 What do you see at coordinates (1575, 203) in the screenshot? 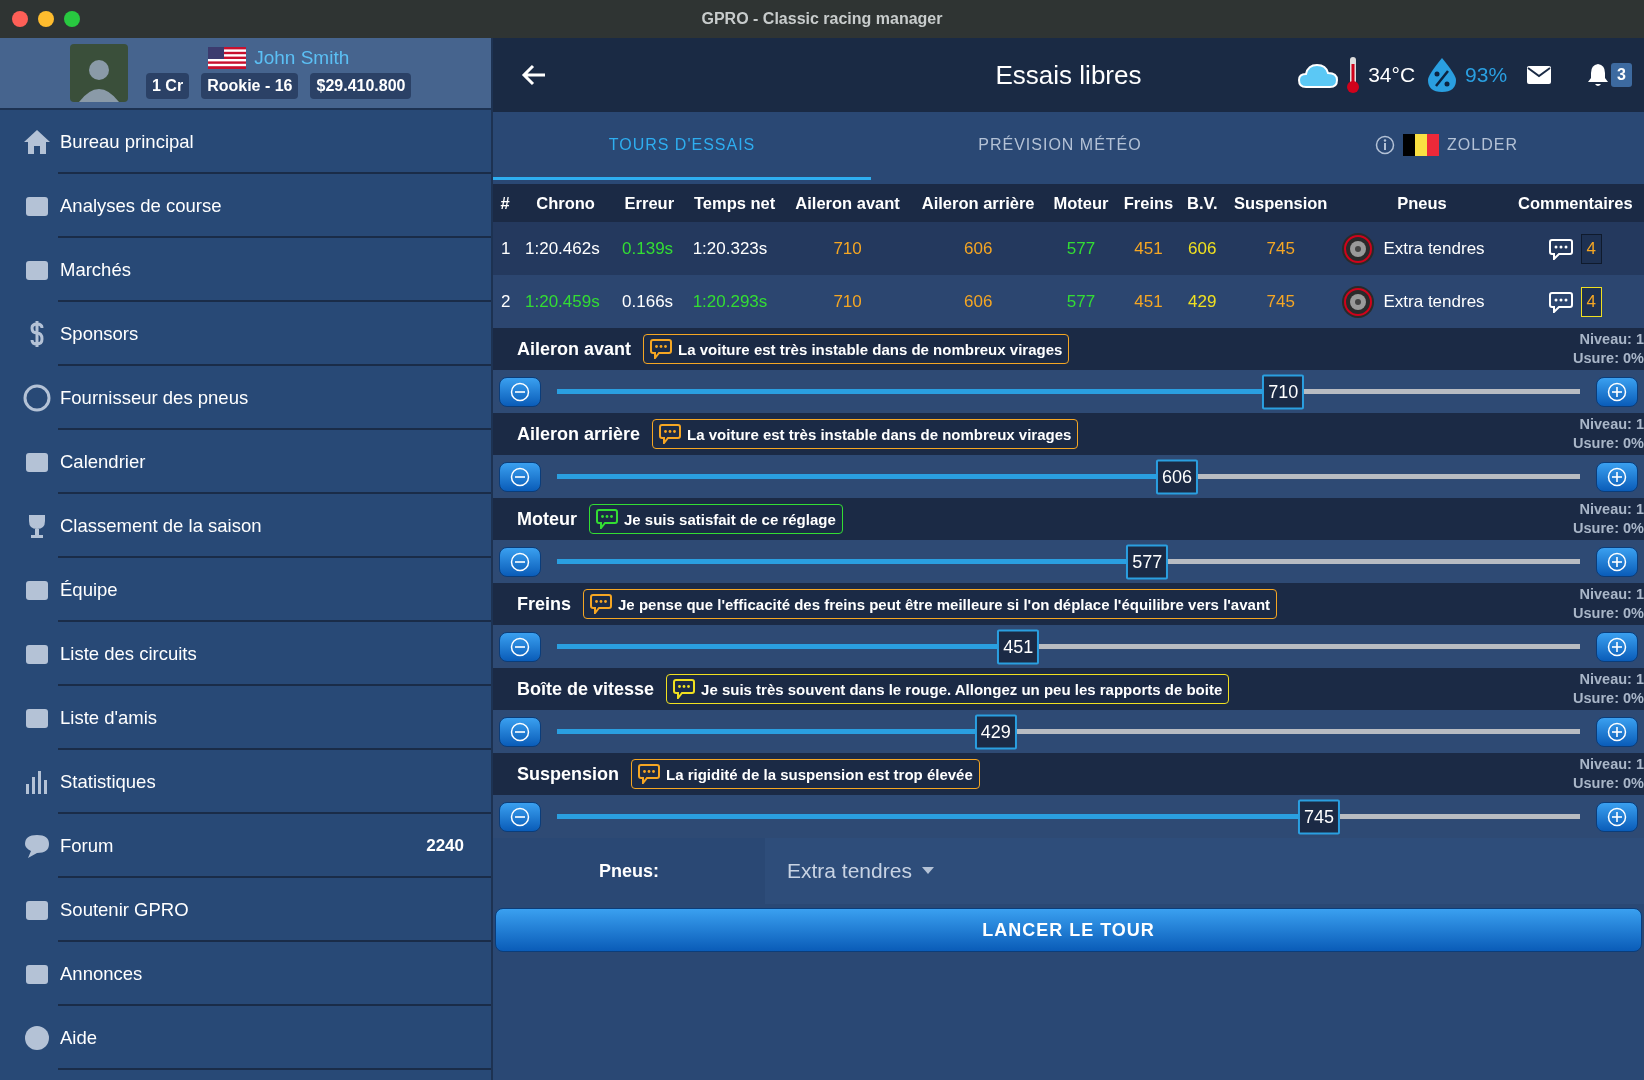
I see `column-header: Commentaires` at bounding box center [1575, 203].